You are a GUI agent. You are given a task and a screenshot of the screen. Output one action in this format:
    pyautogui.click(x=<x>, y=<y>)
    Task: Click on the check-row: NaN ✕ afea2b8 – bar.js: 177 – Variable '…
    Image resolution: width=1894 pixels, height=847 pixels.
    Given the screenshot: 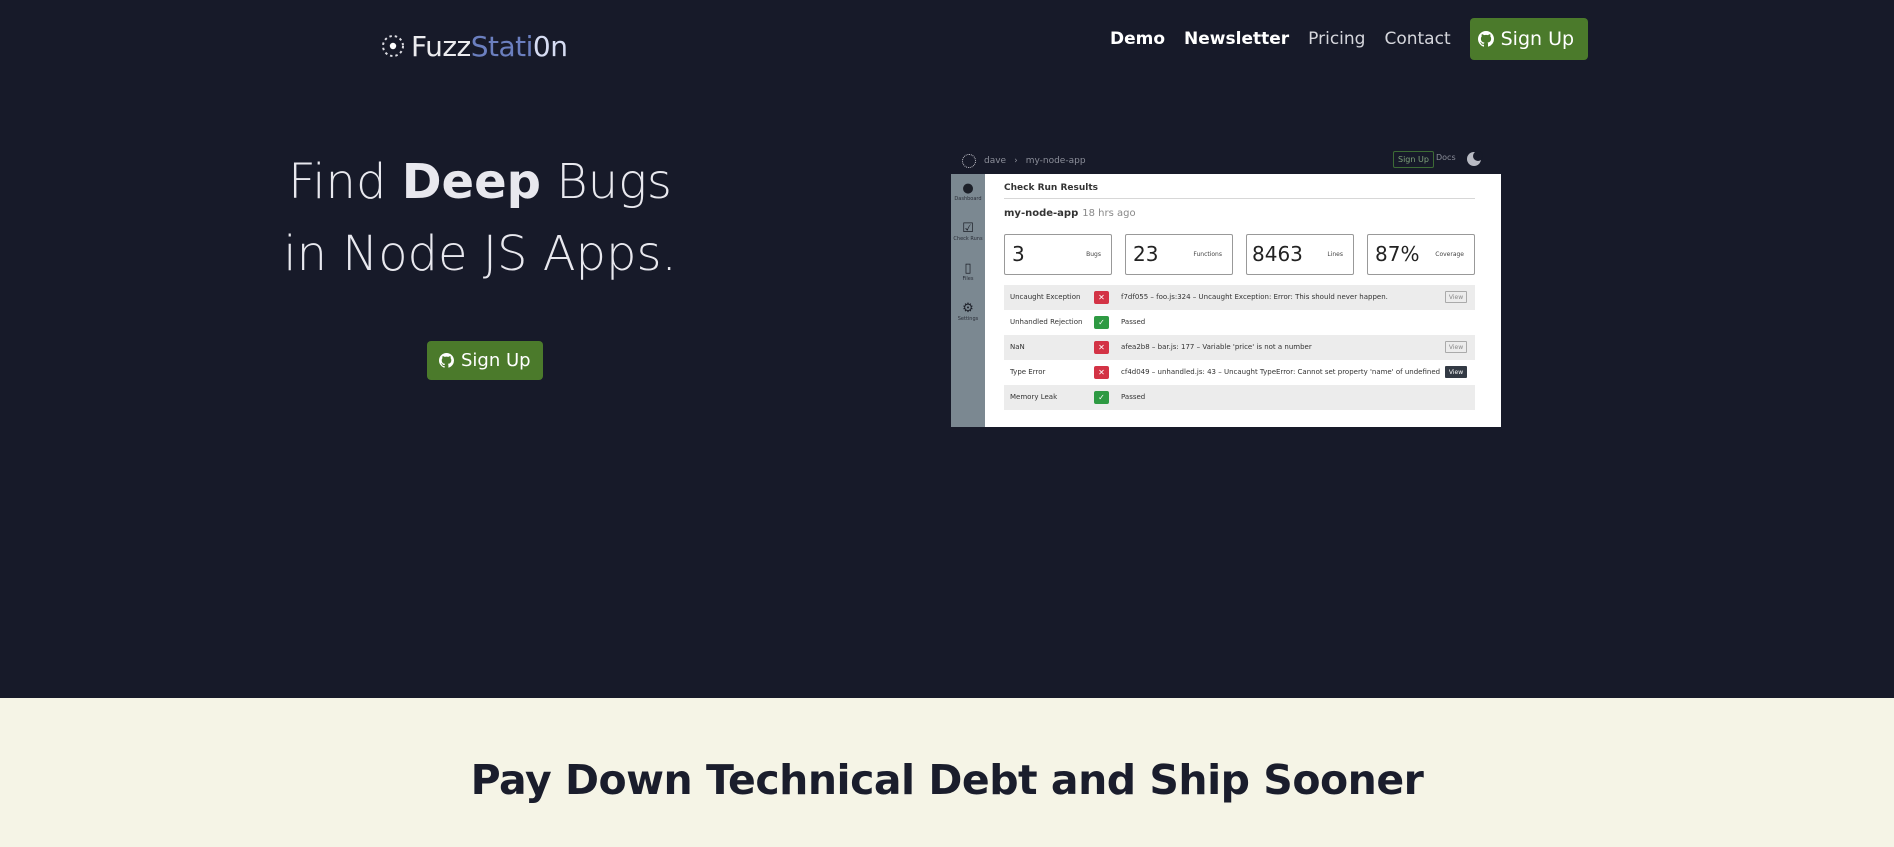 What is the action you would take?
    pyautogui.click(x=1239, y=347)
    